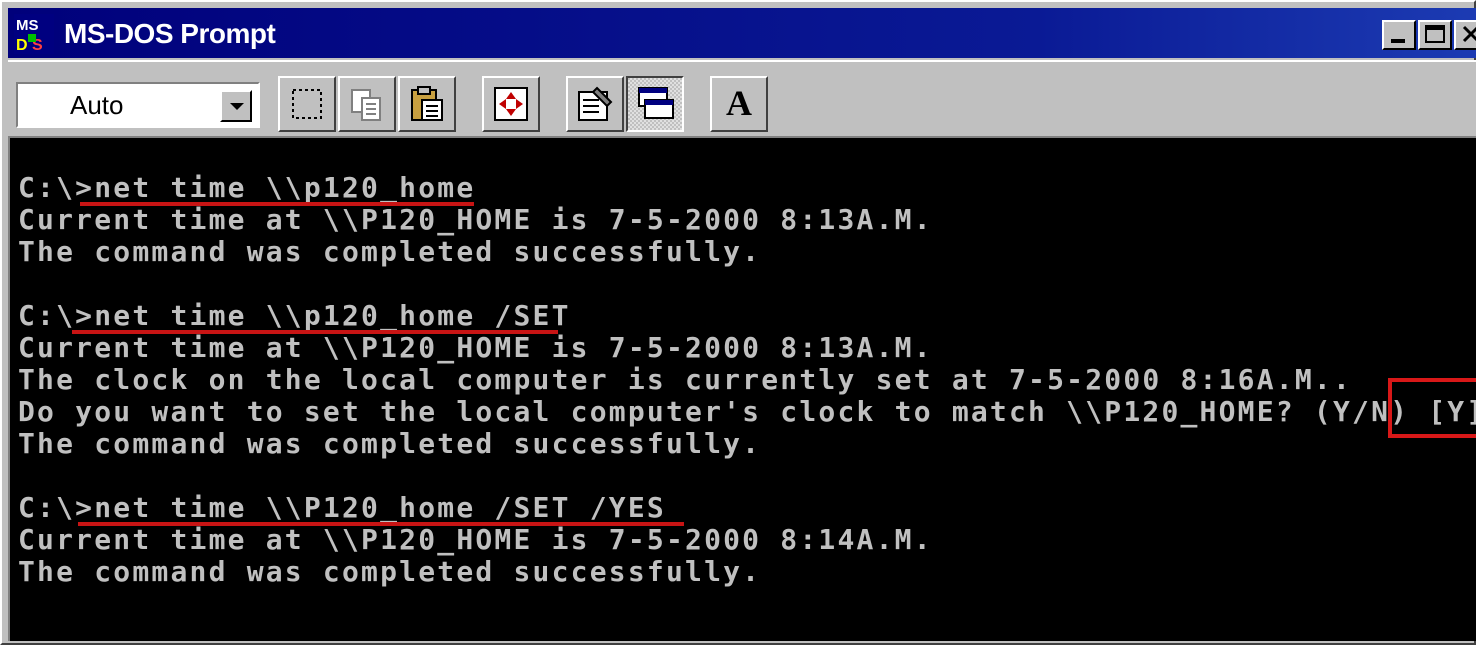 Image resolution: width=1476 pixels, height=645 pixels. I want to click on background-button, so click(655, 104).